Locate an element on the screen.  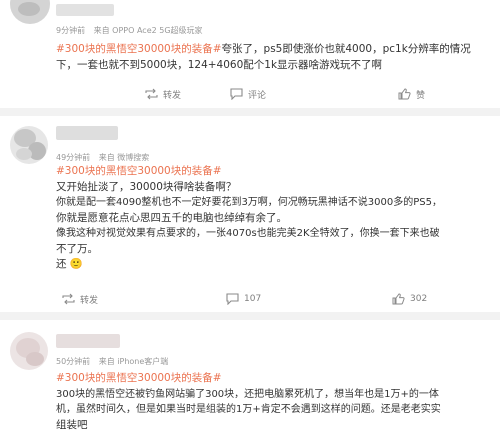
comment-count: 107 is located at coordinates (253, 299).